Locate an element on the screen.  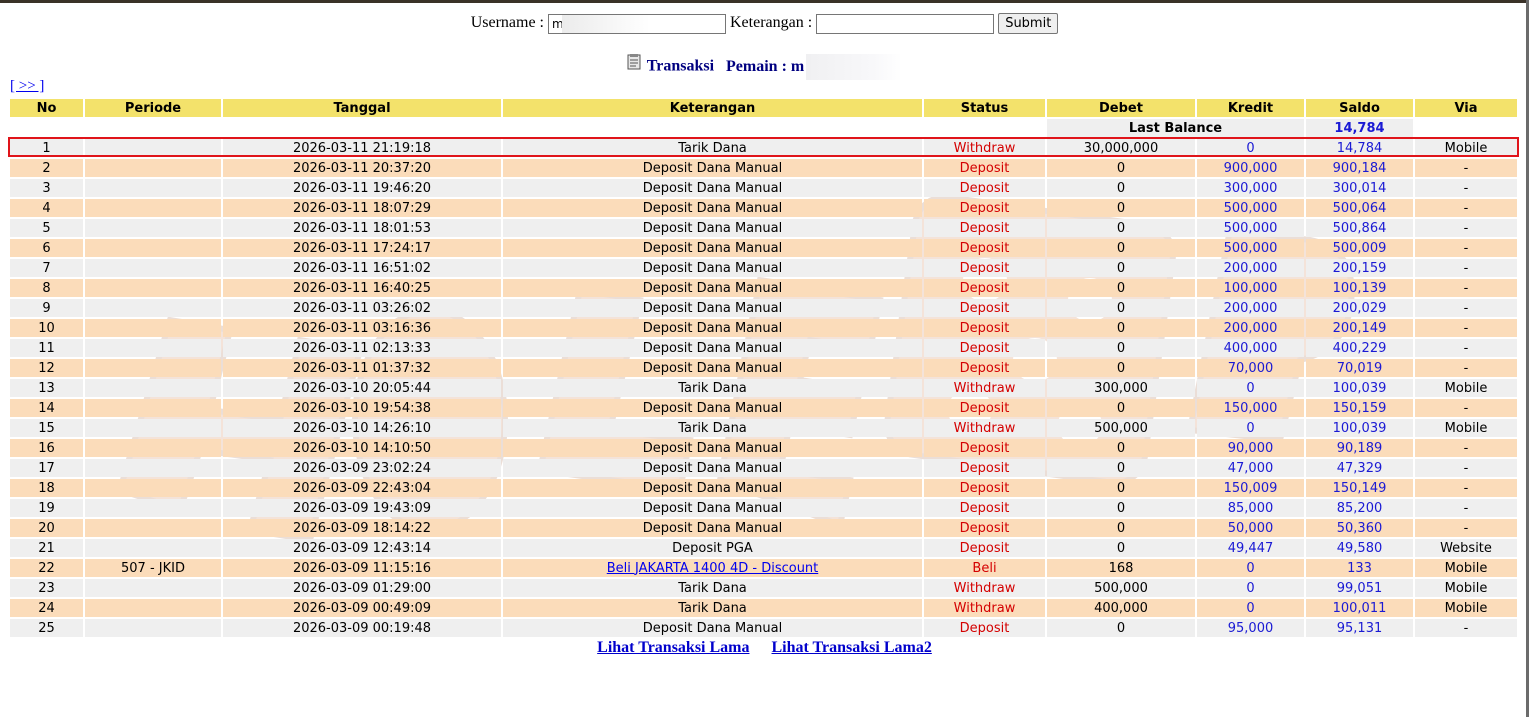
row-debet: 300,000 is located at coordinates (1121, 388).